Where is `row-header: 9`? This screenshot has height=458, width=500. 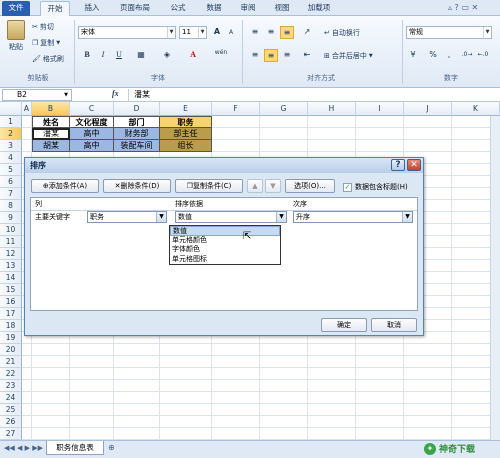 row-header: 9 is located at coordinates (11, 218).